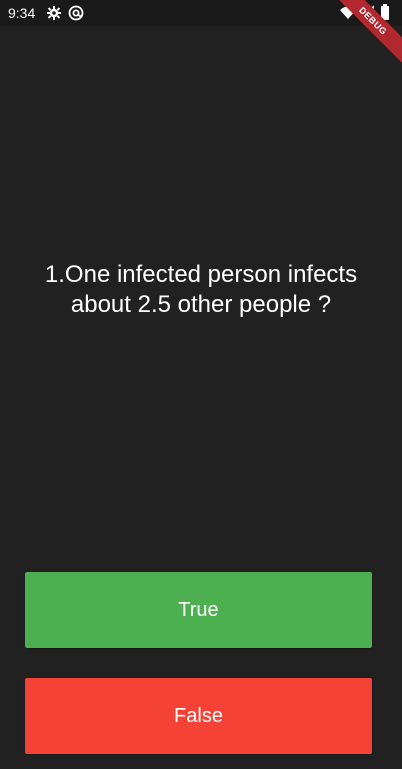 The image size is (402, 769). I want to click on status-time: 9:34, so click(22, 13).